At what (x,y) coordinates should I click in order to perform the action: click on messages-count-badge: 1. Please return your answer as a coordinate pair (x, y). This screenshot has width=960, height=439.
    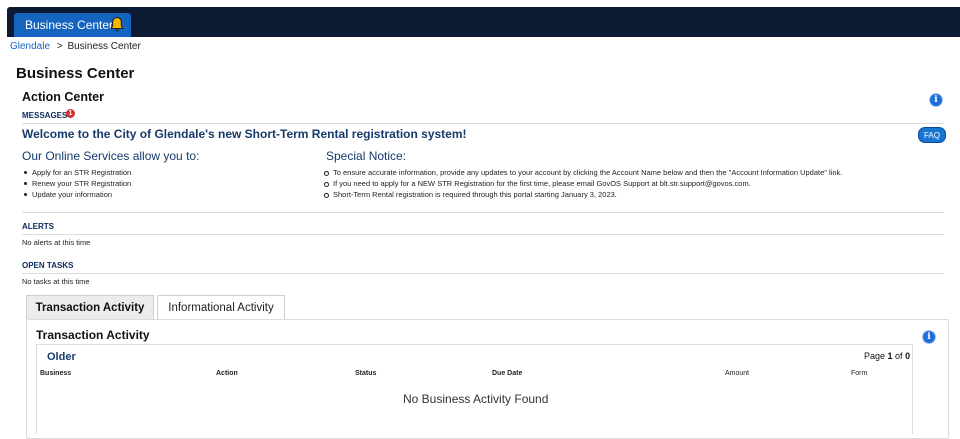
    Looking at the image, I should click on (70, 113).